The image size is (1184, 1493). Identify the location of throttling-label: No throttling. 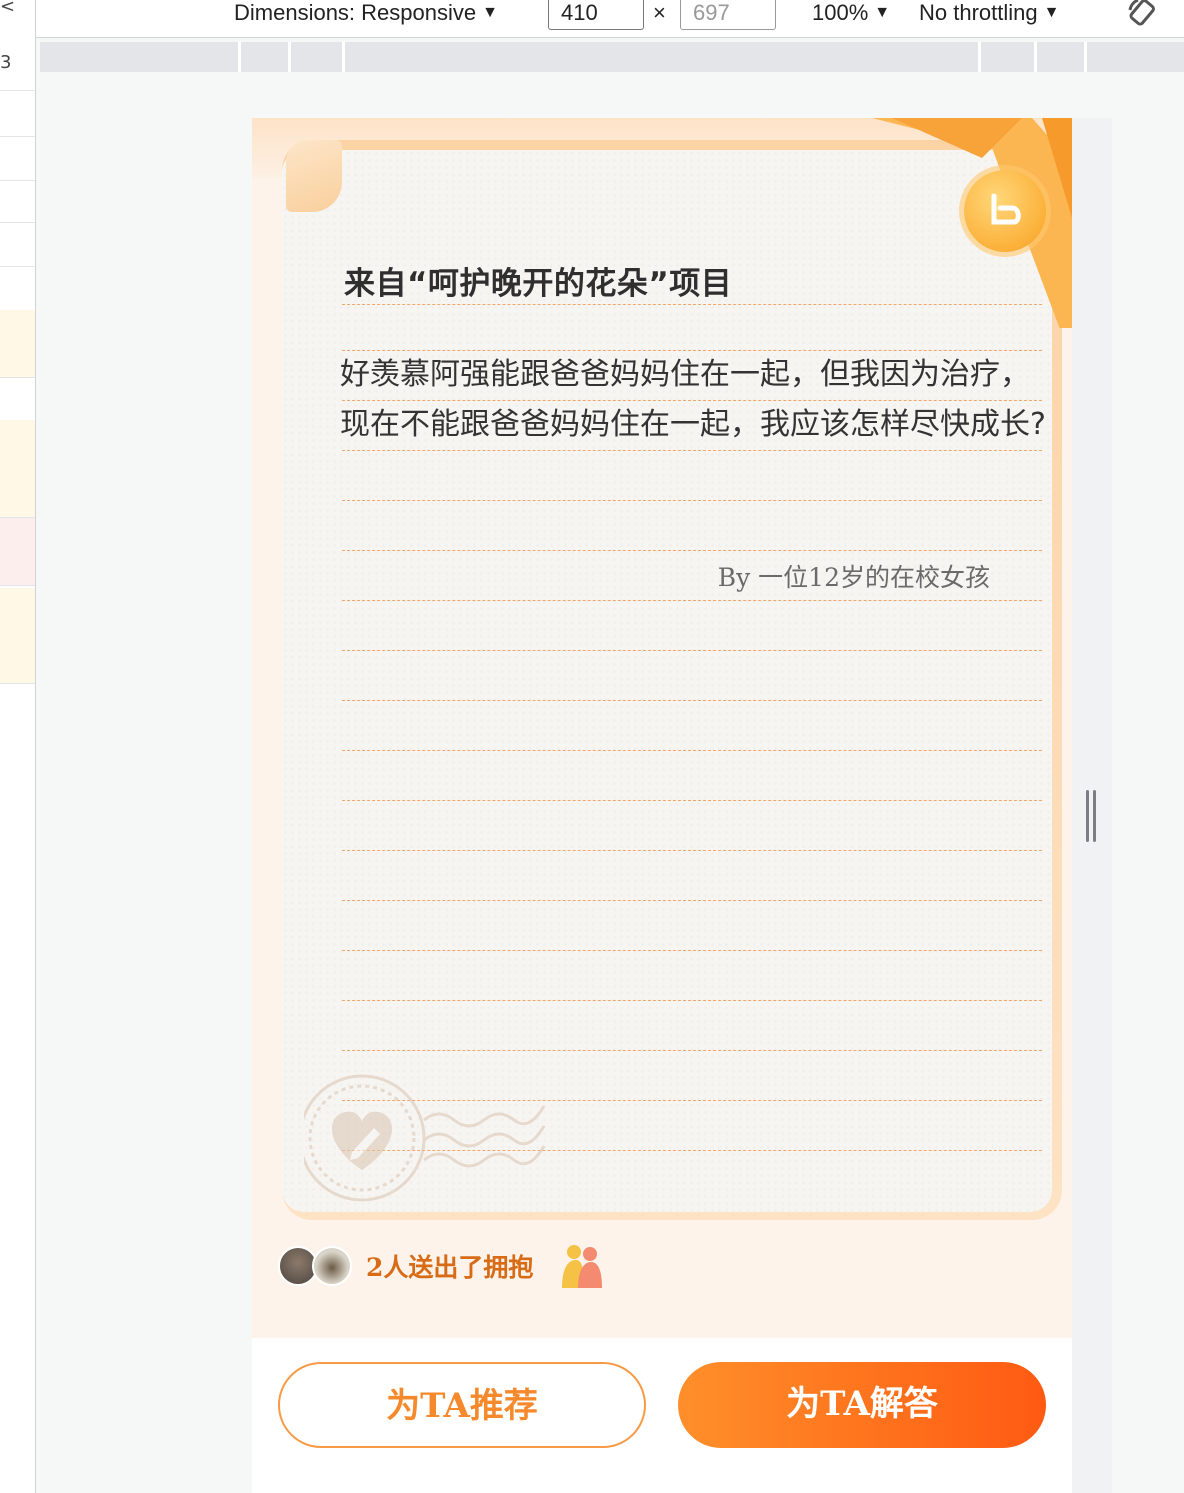
(978, 12).